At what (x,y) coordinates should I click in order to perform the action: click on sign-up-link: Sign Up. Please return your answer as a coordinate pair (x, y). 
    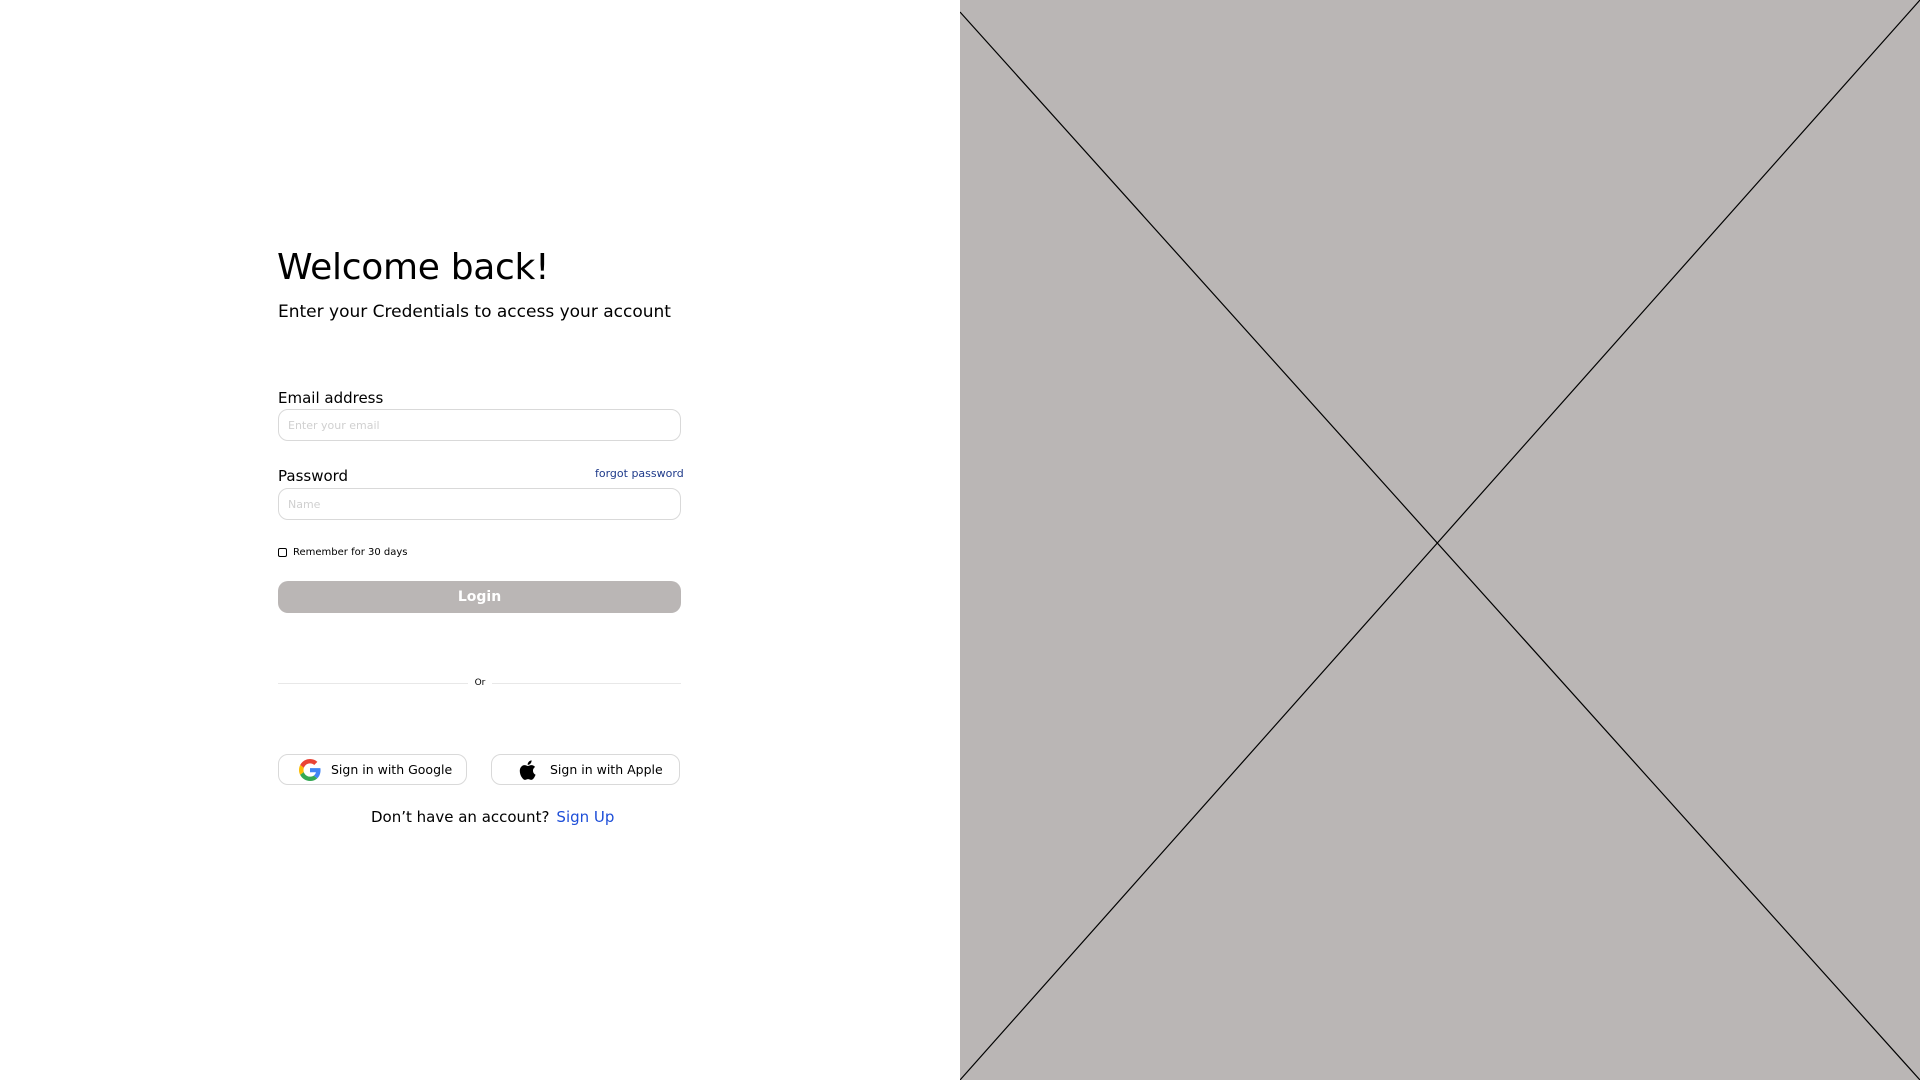
    Looking at the image, I should click on (585, 817).